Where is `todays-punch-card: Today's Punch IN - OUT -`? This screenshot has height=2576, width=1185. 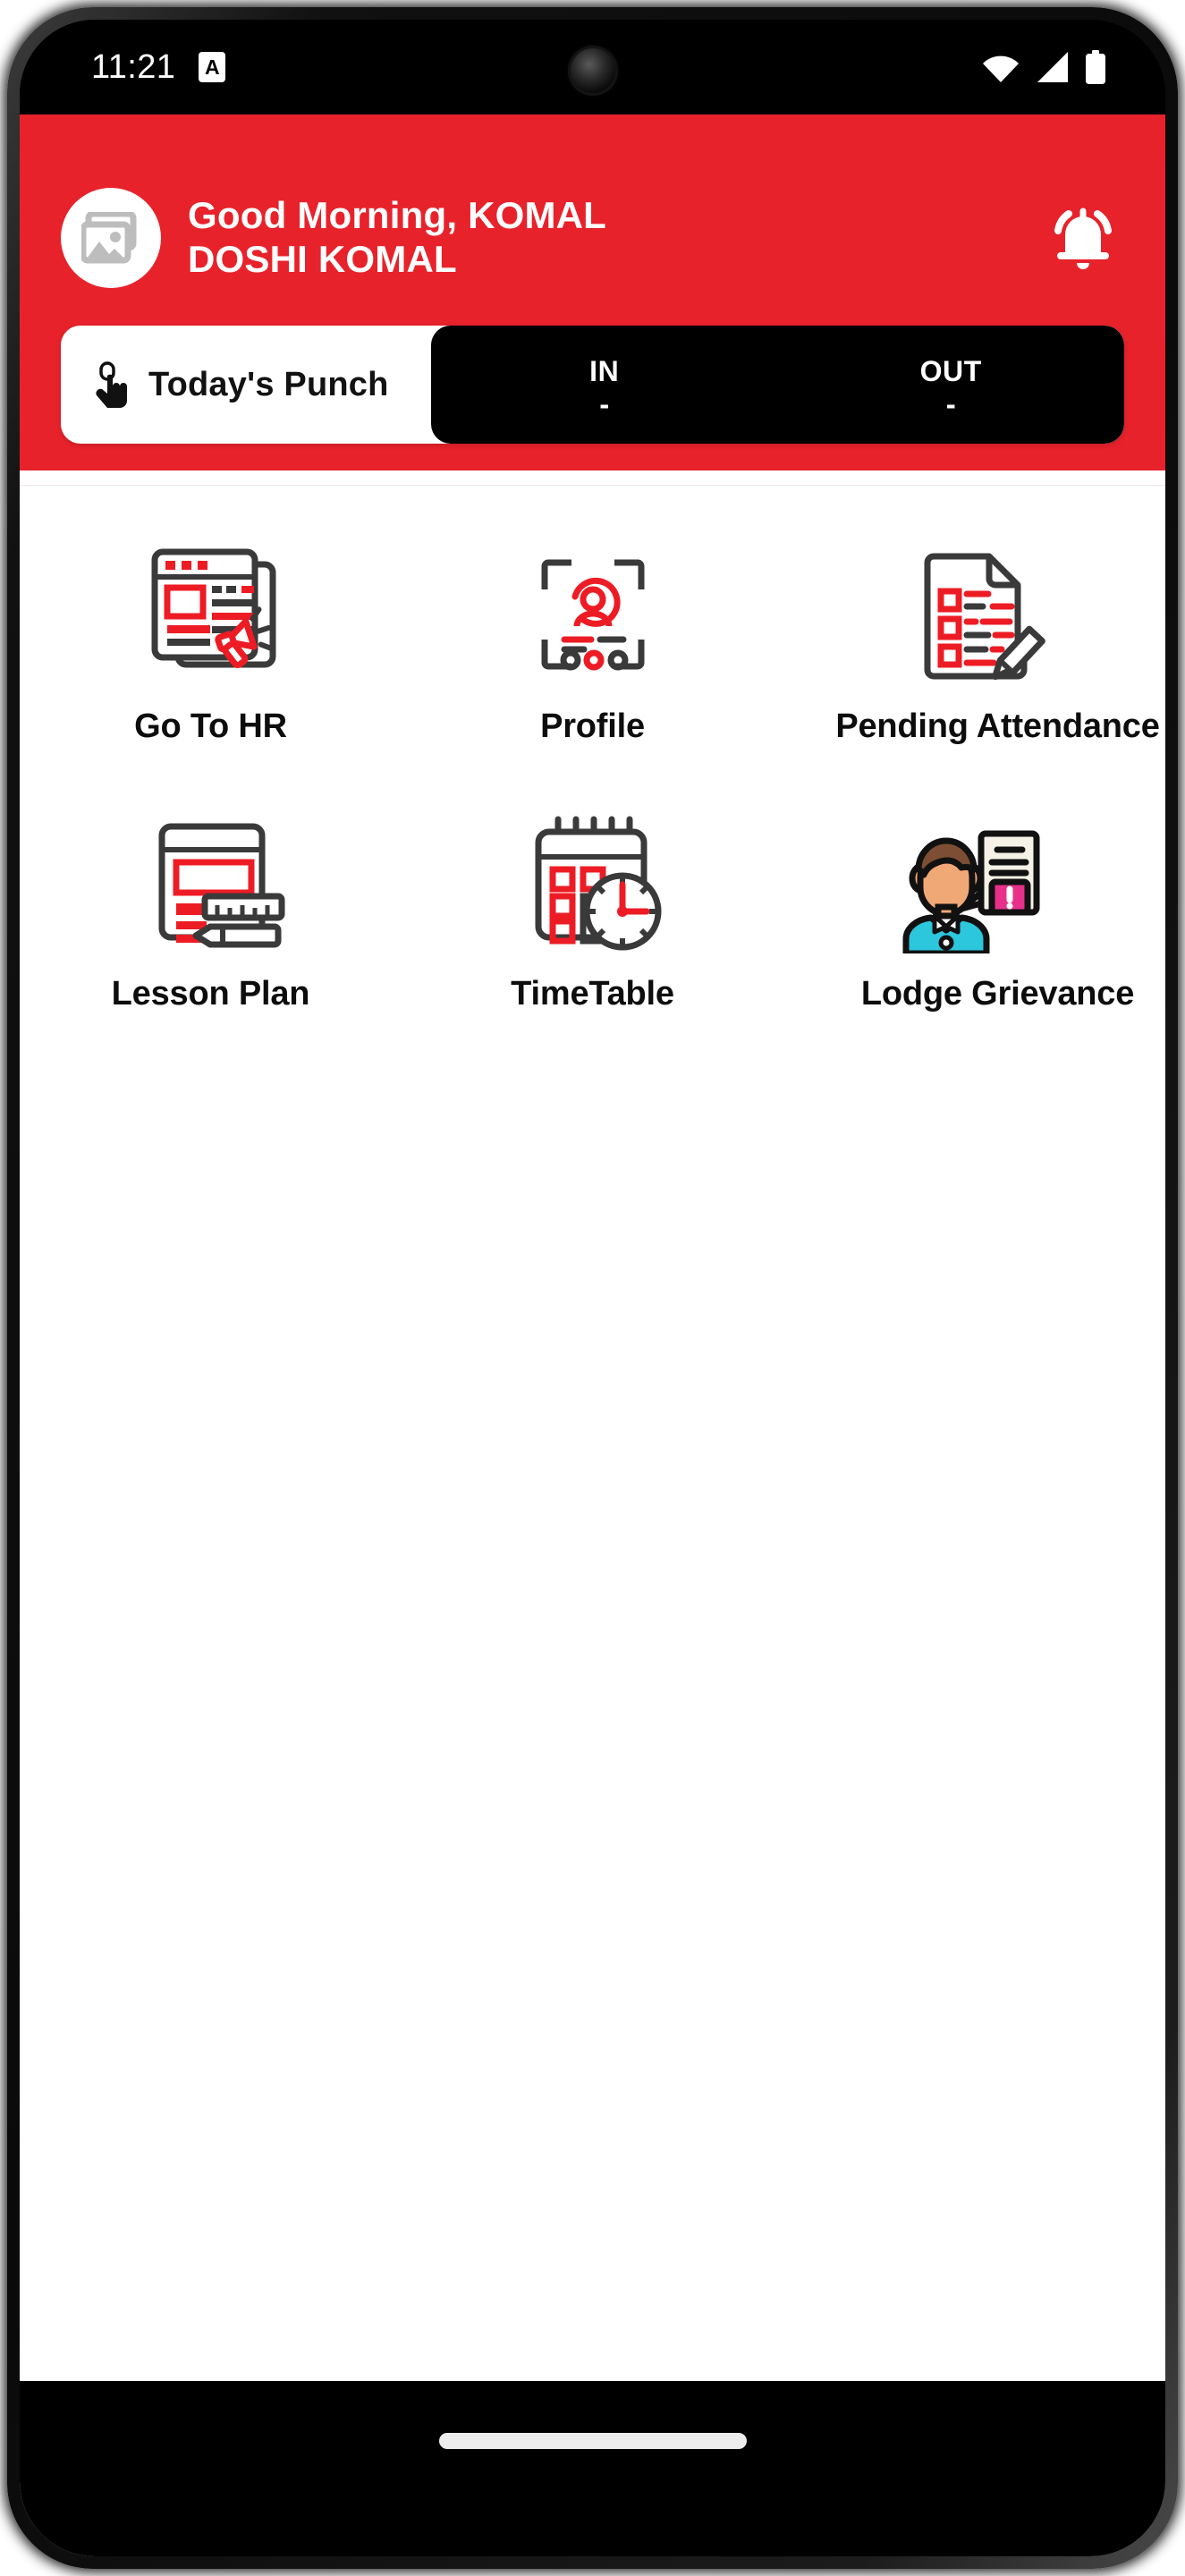 todays-punch-card: Today's Punch IN - OUT - is located at coordinates (592, 385).